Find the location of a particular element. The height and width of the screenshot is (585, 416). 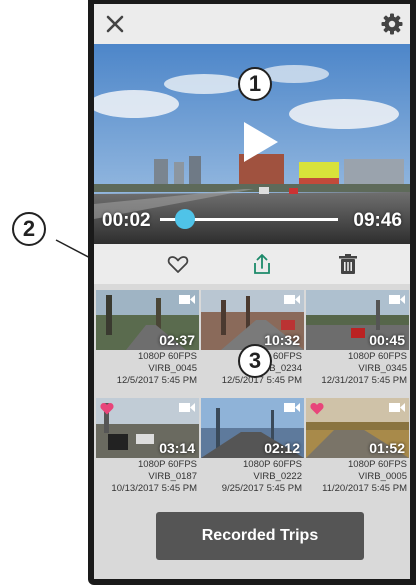

top-bar is located at coordinates (252, 24).